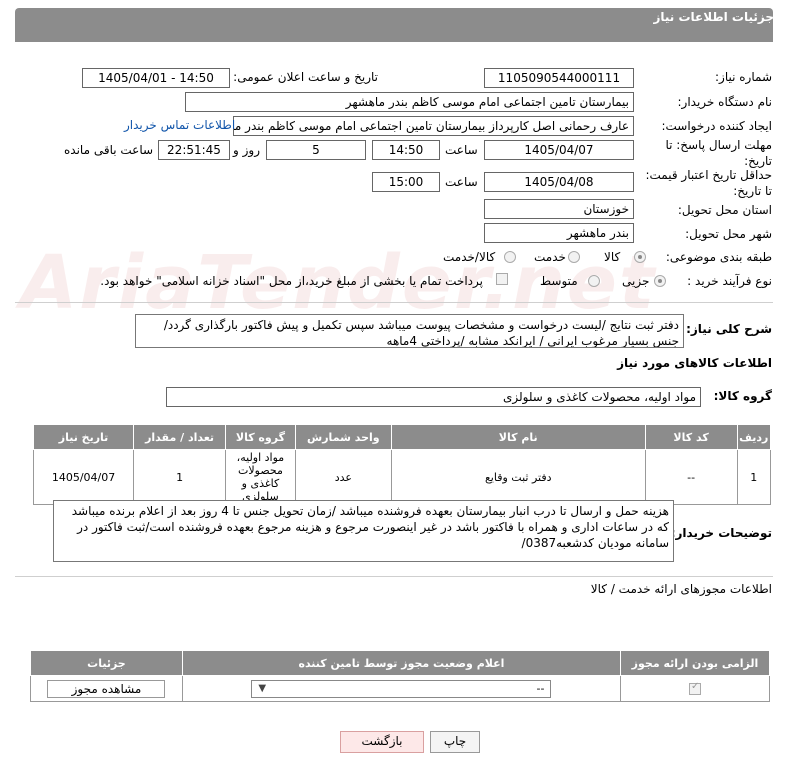 Image resolution: width=788 pixels, height=766 pixels. I want to click on province-label: استان محل تحویل:, so click(724, 210).